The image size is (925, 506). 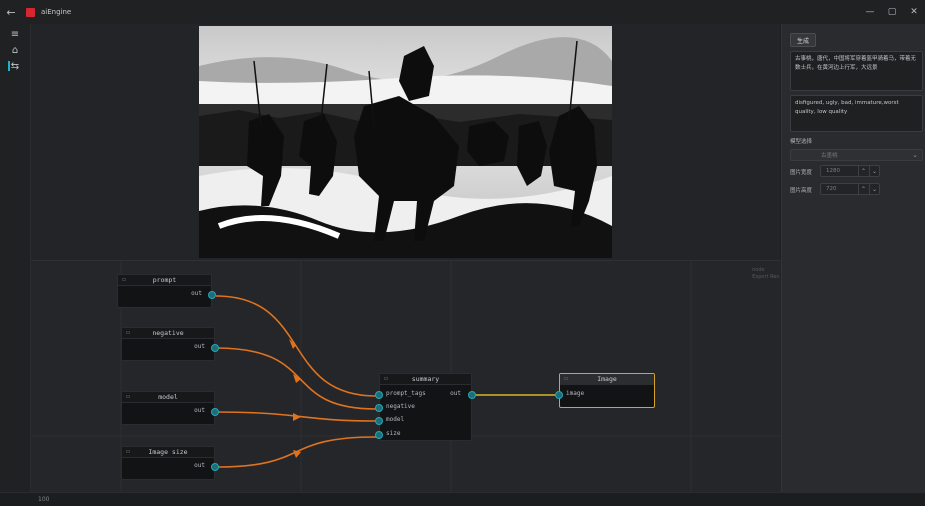 What do you see at coordinates (833, 171) in the screenshot?
I see `width-value: 1280` at bounding box center [833, 171].